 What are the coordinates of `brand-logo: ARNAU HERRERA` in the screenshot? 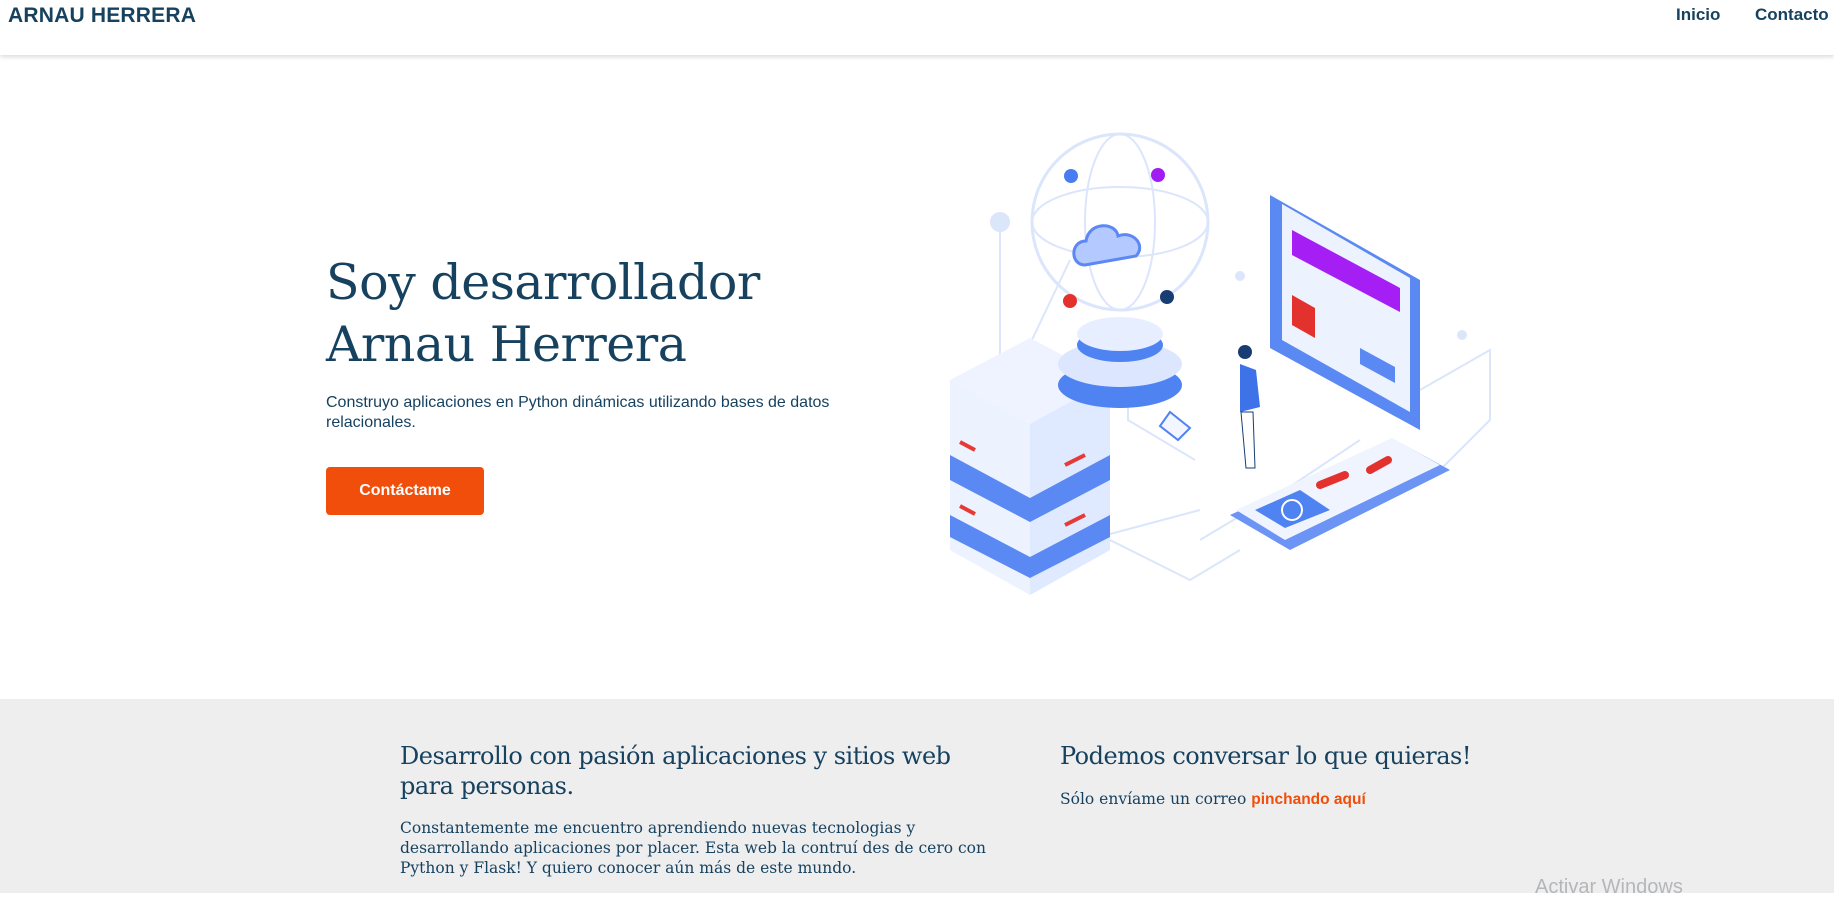 It's located at (102, 16).